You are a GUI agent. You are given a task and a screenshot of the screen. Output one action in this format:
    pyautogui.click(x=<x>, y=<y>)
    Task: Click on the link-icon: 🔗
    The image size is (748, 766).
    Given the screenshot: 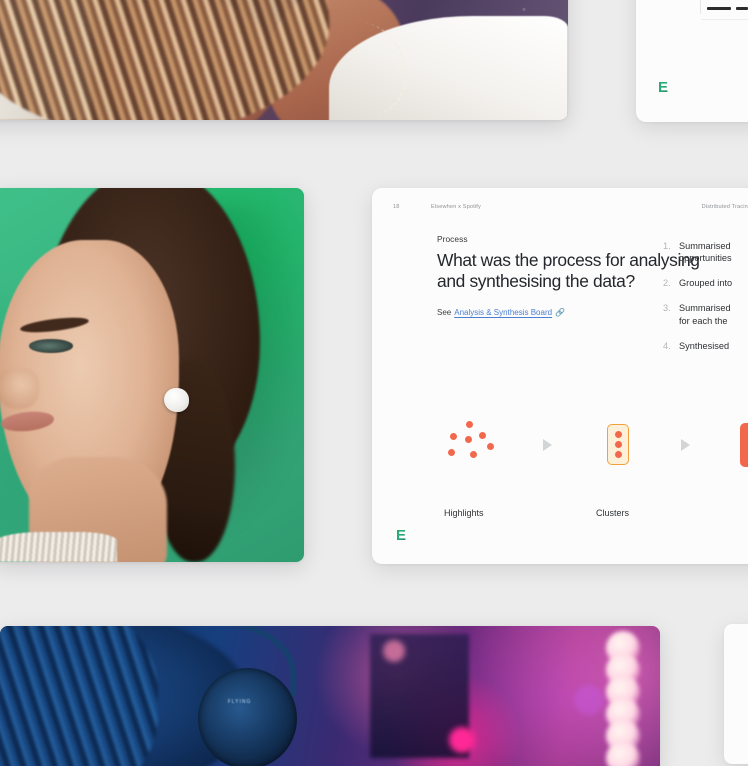 What is the action you would take?
    pyautogui.click(x=560, y=313)
    